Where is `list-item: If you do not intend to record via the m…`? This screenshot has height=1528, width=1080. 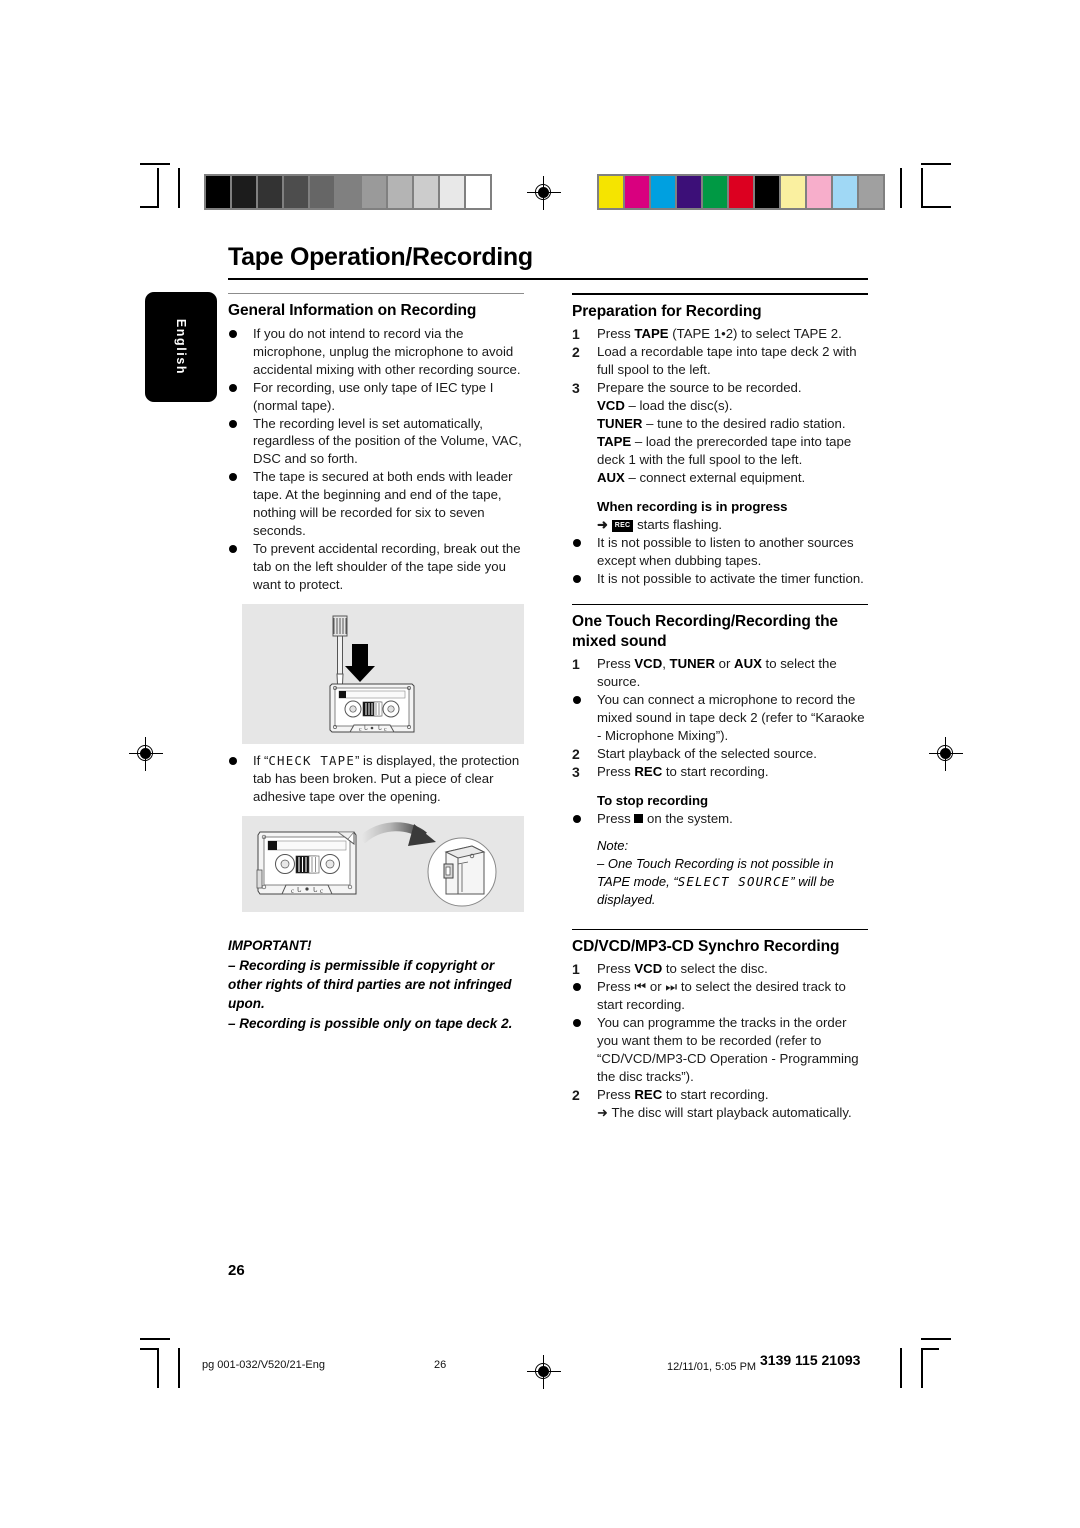
list-item: If you do not intend to record via the m… is located at coordinates (376, 352).